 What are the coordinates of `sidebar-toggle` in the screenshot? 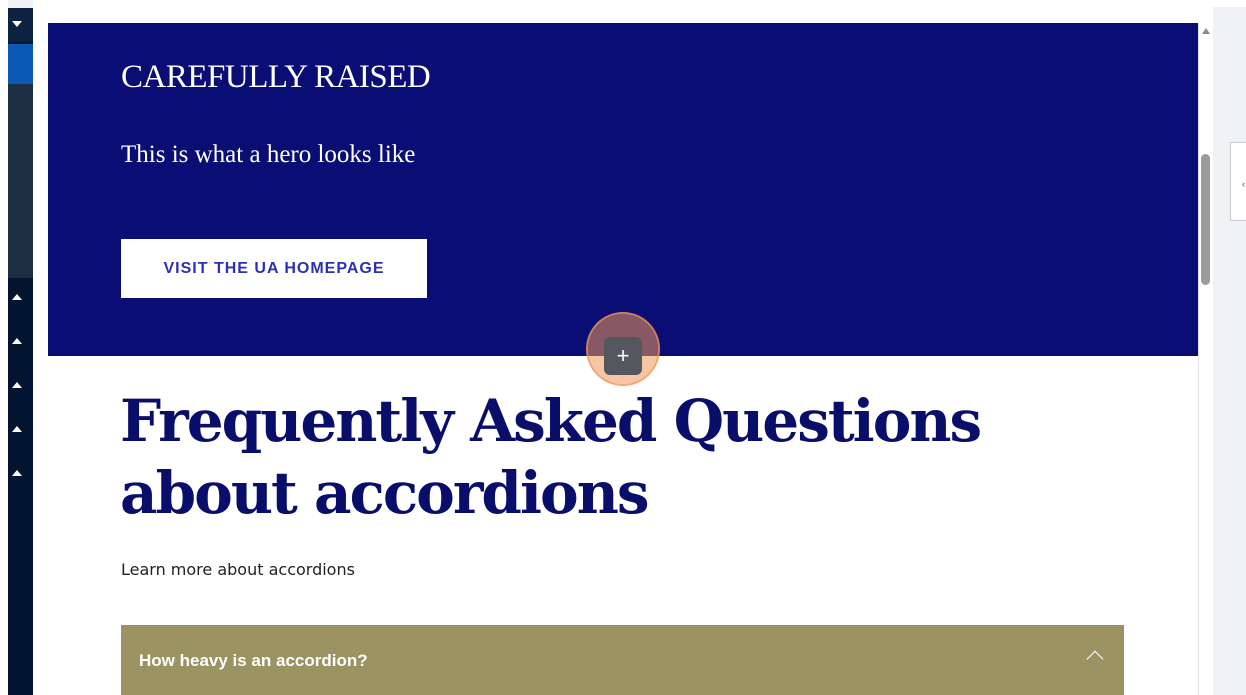 It's located at (20, 25).